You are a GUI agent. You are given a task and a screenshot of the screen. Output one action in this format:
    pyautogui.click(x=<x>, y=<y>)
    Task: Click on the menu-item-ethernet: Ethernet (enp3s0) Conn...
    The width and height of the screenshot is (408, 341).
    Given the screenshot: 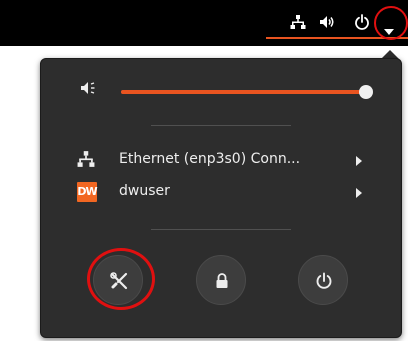 What is the action you would take?
    pyautogui.click(x=221, y=161)
    